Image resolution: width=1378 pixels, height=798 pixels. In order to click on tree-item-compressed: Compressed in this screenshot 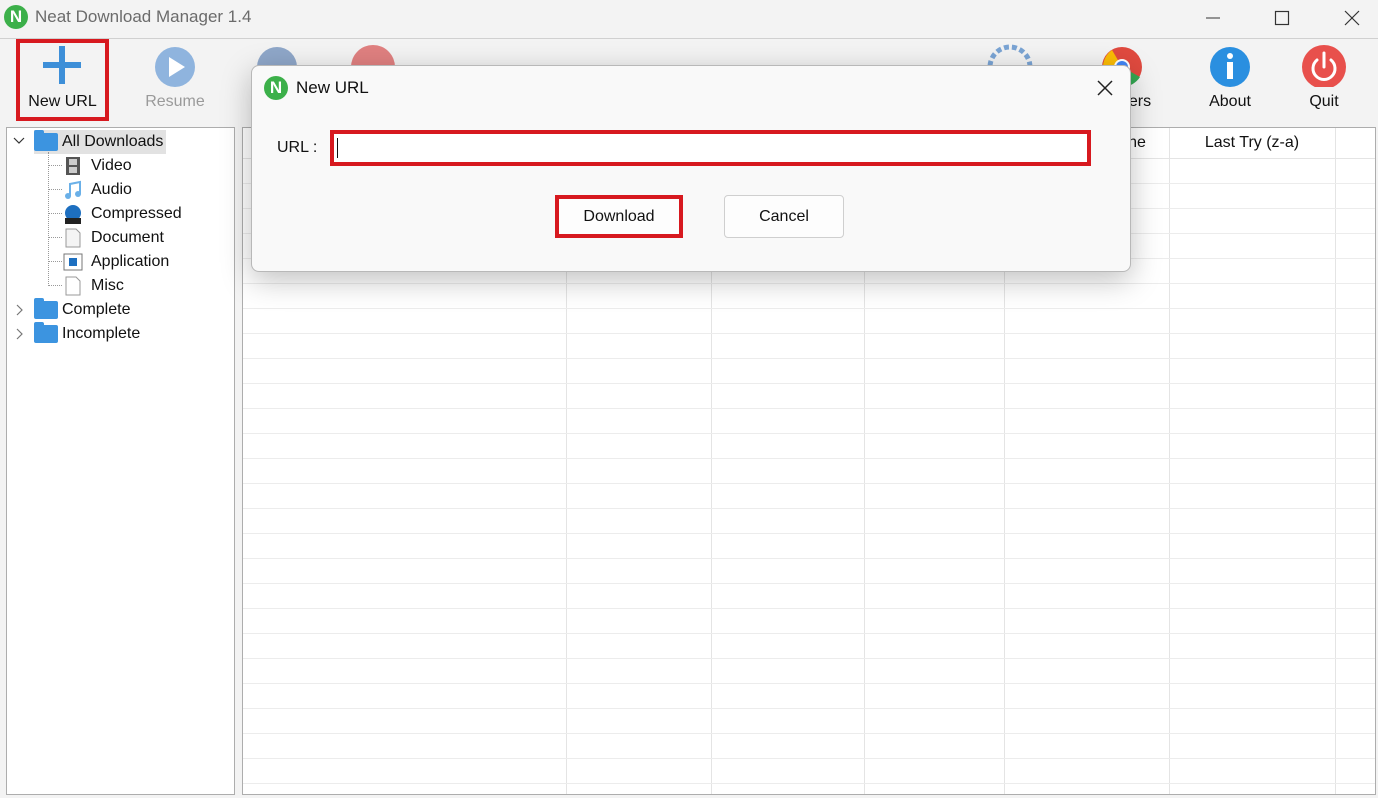, I will do `click(122, 214)`.